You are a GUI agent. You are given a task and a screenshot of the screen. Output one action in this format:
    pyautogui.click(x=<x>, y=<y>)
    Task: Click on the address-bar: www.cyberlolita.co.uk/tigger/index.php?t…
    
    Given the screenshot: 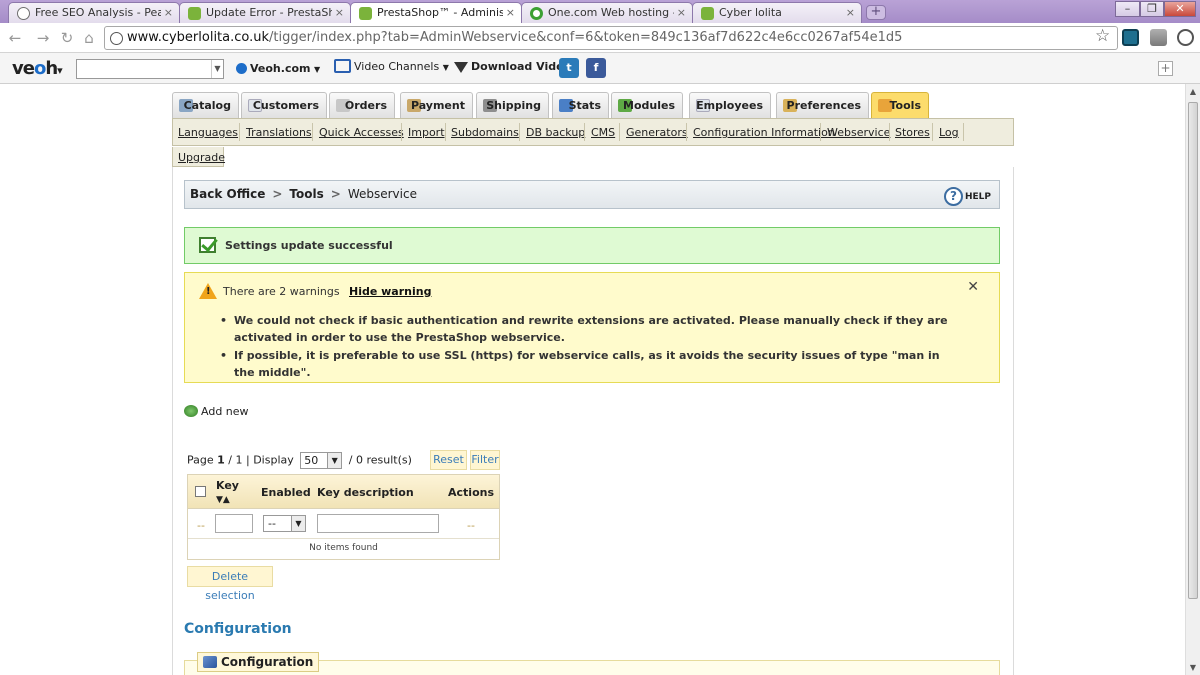 What is the action you would take?
    pyautogui.click(x=611, y=38)
    